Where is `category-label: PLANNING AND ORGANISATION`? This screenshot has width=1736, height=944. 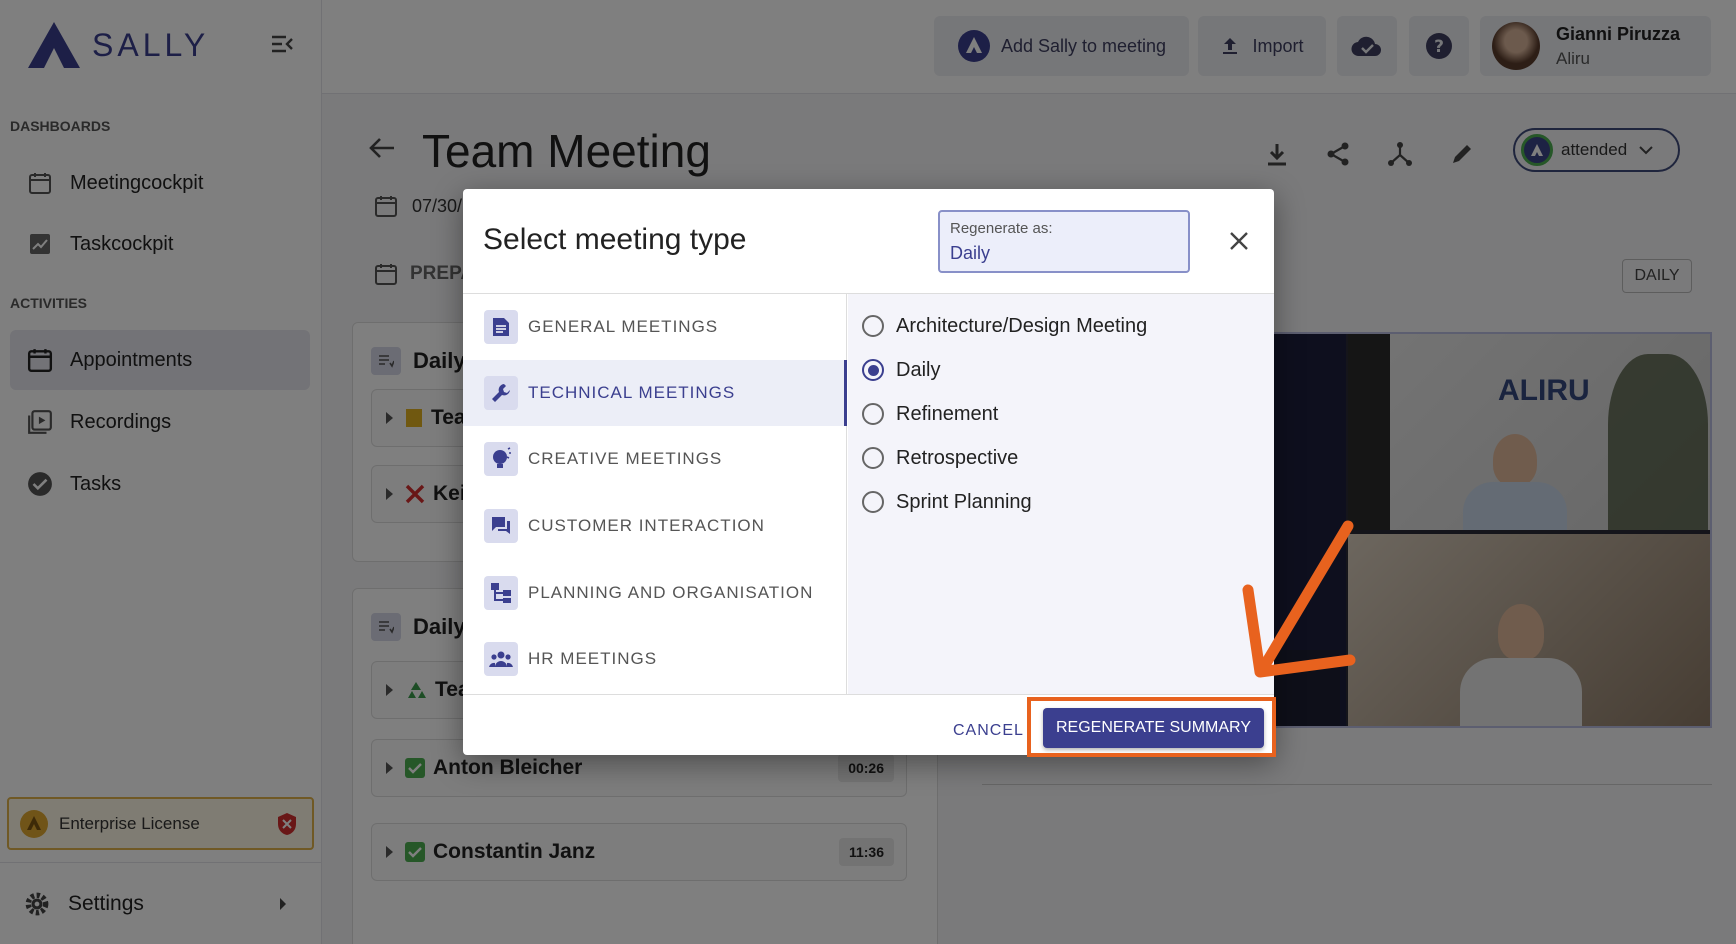
category-label: PLANNING AND ORGANISATION is located at coordinates (671, 592).